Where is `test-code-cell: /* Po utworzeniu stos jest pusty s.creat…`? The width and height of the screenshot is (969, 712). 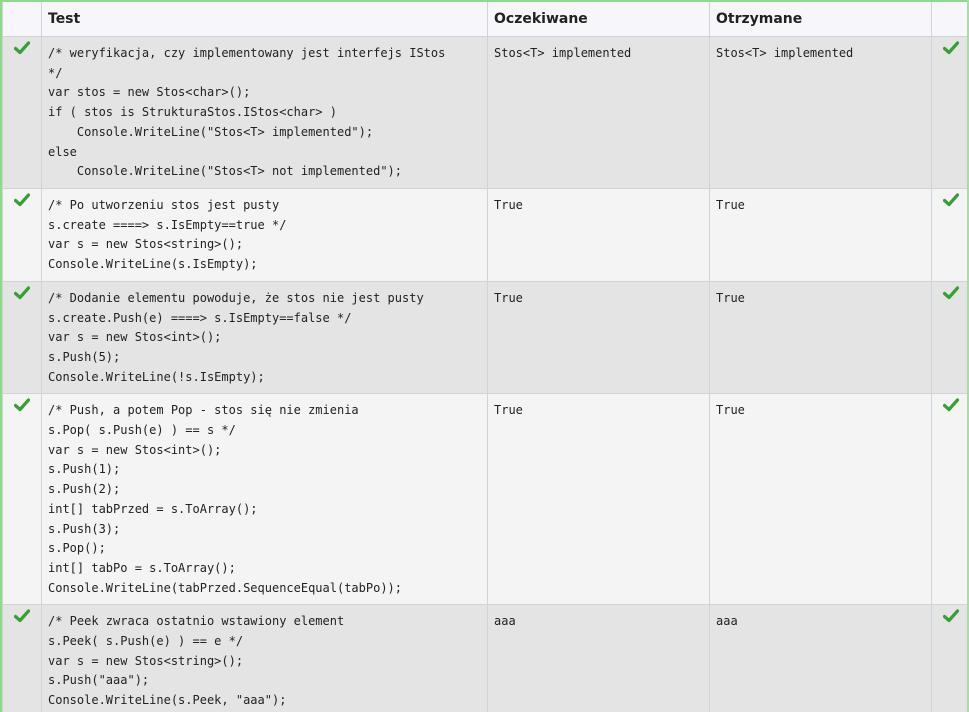 test-code-cell: /* Po utworzeniu stos jest pusty s.creat… is located at coordinates (264, 235).